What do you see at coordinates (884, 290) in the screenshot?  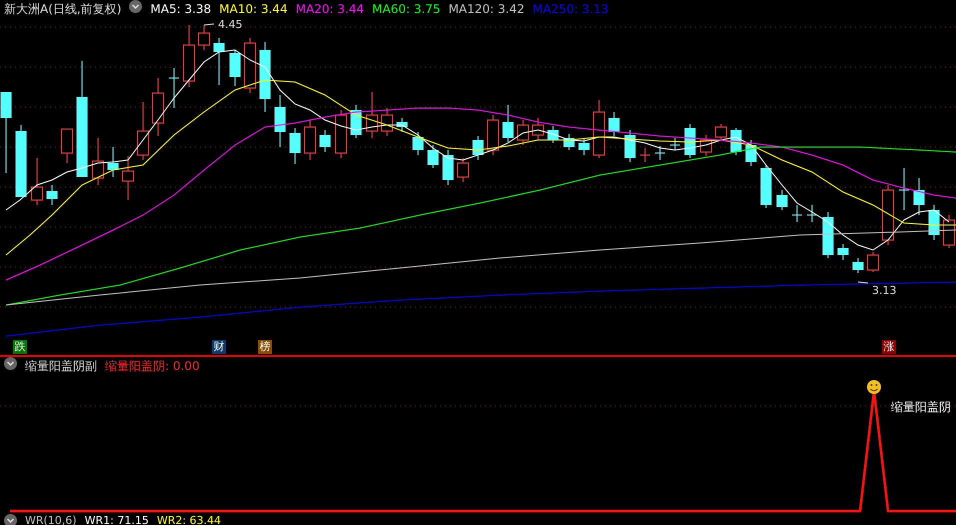 I see `low-price-label: 3.13` at bounding box center [884, 290].